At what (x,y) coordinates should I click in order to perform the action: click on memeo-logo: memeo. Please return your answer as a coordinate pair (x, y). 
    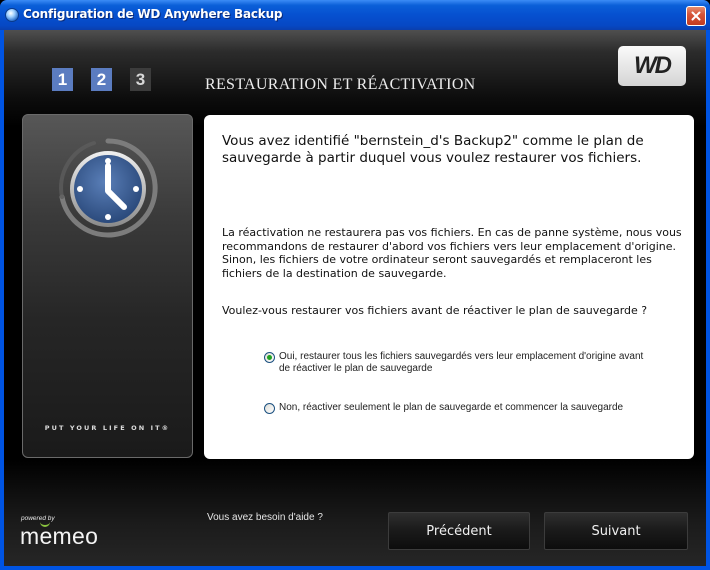
    Looking at the image, I should click on (59, 536).